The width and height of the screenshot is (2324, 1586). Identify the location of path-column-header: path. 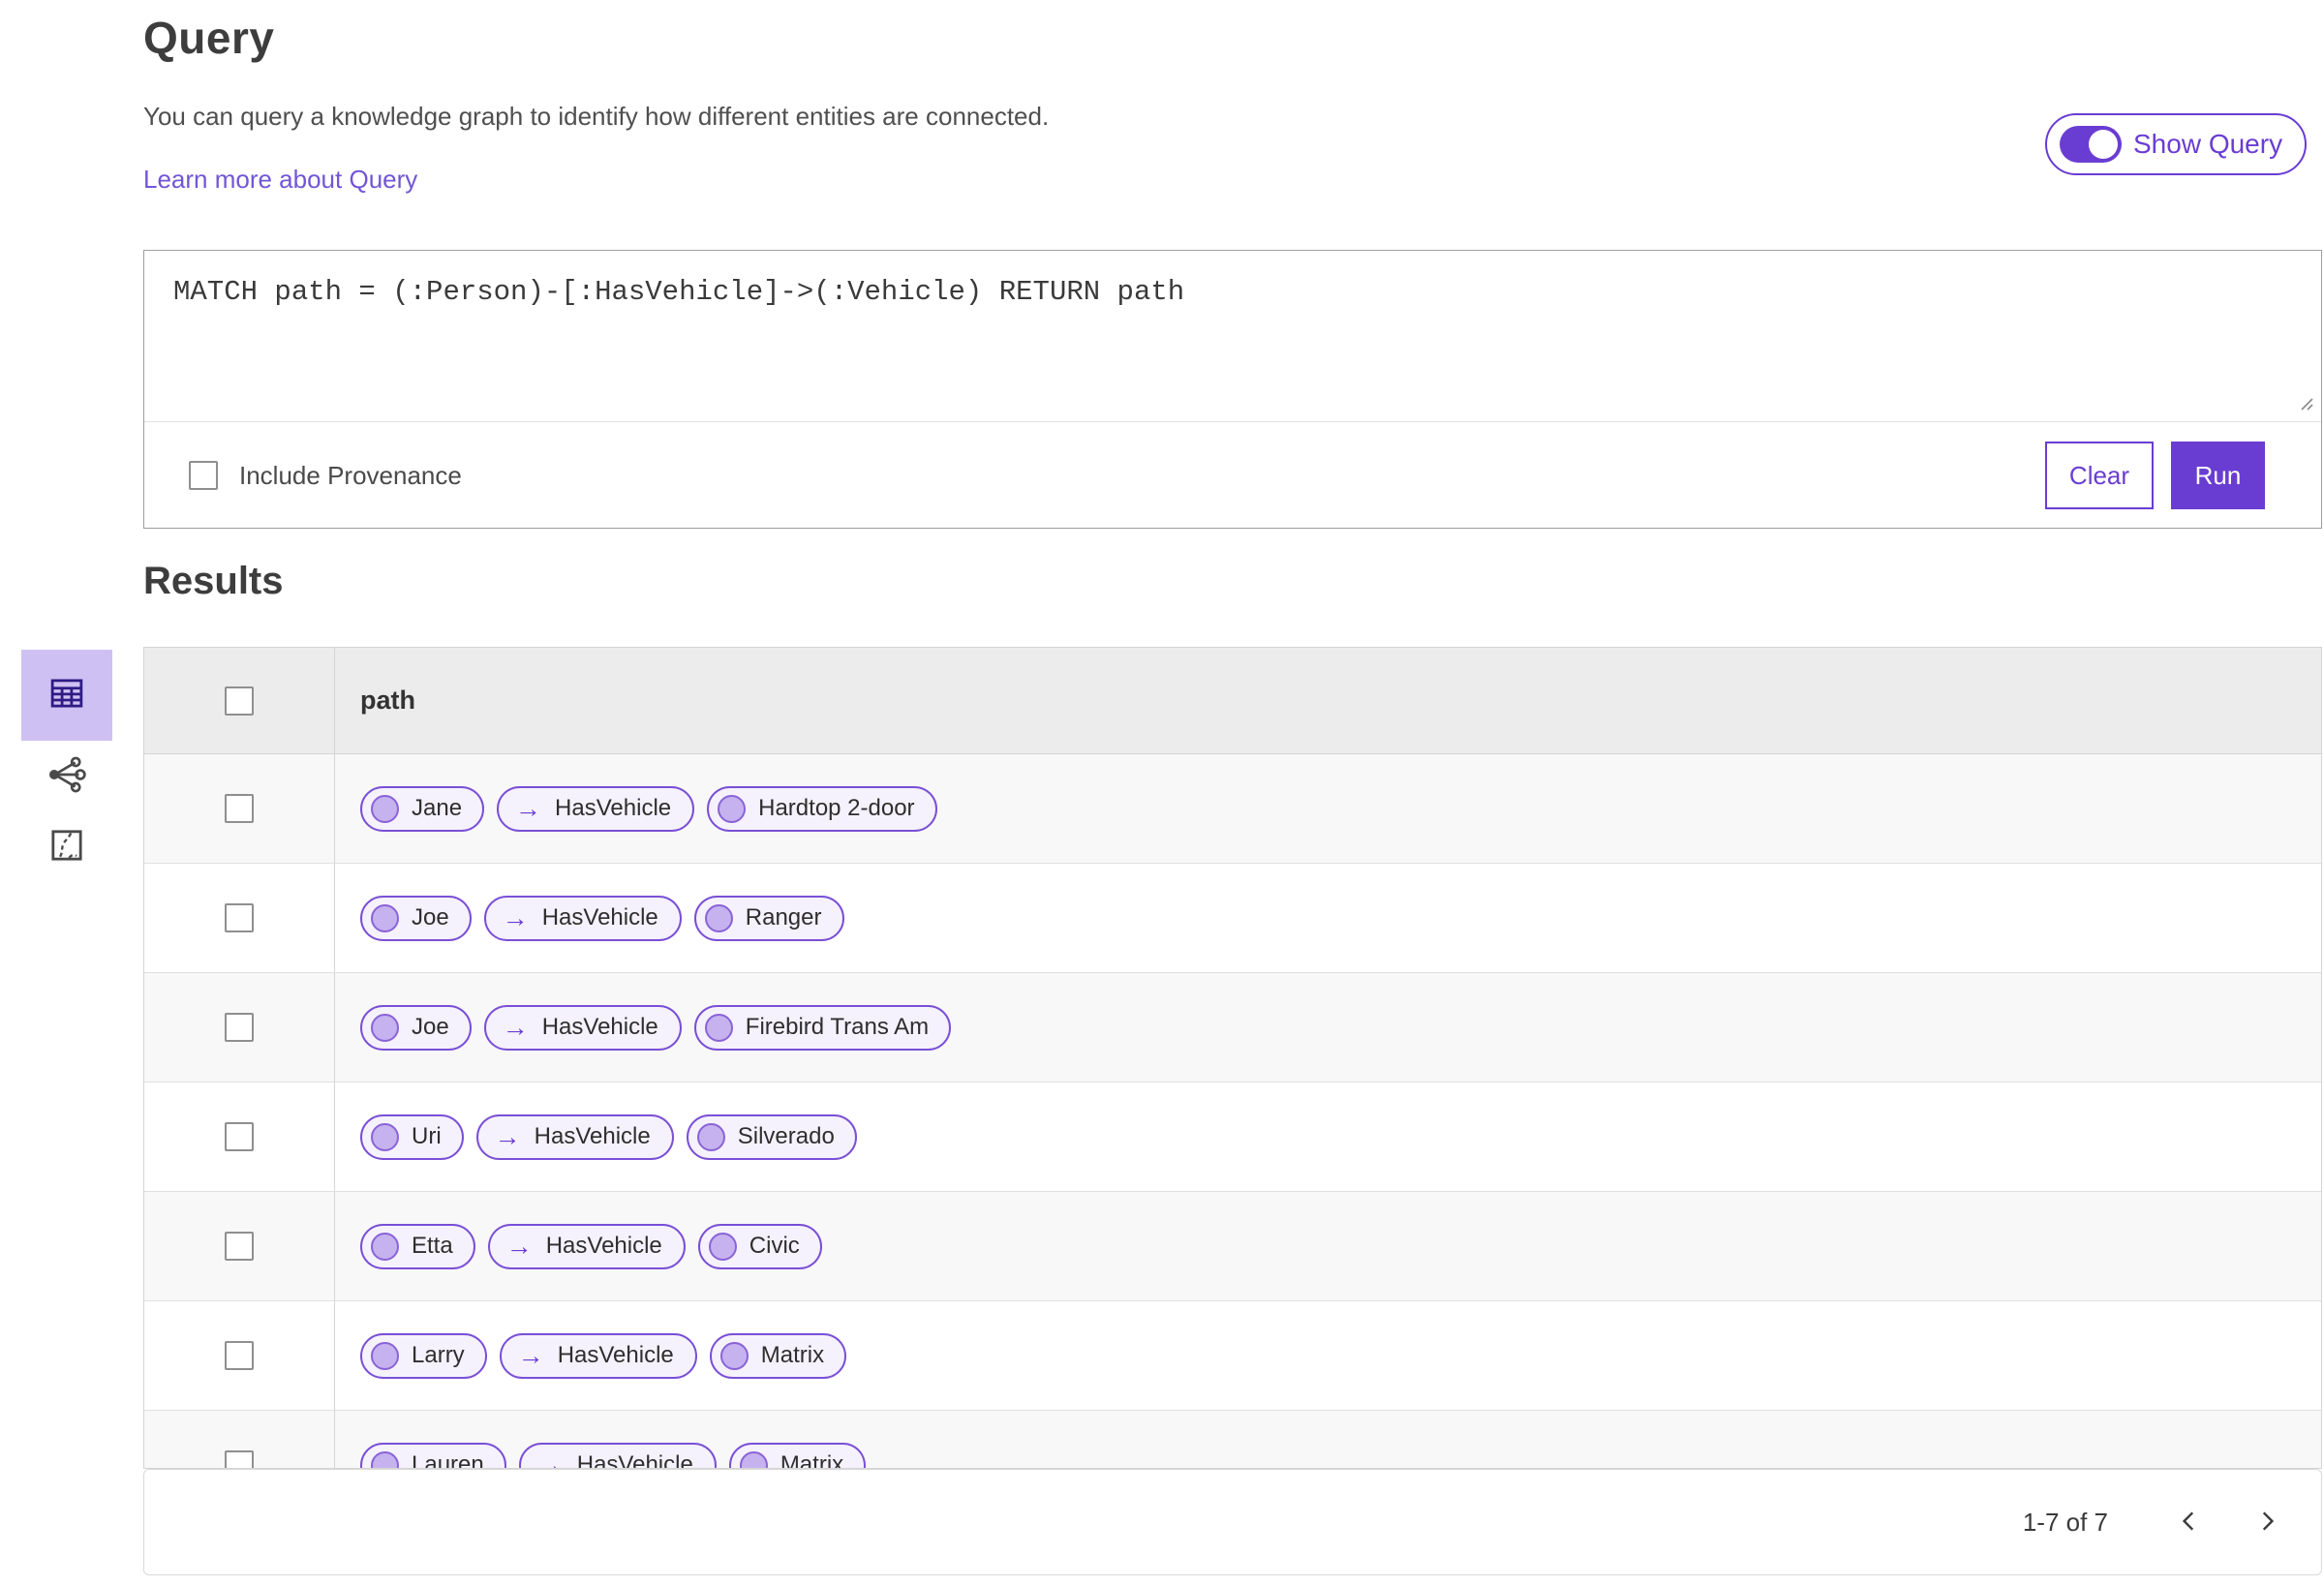
(388, 700).